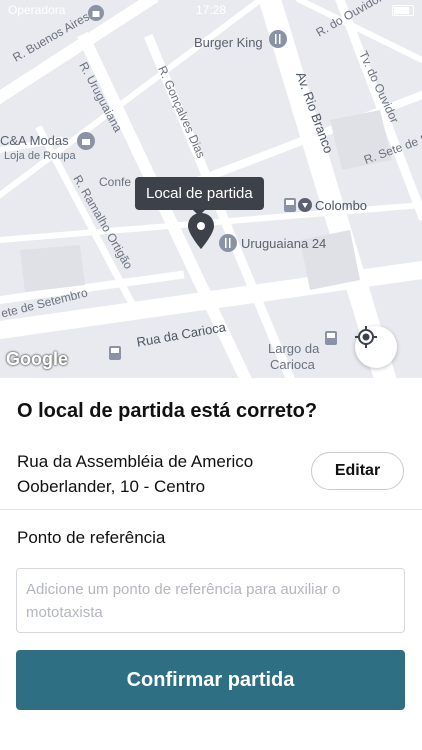 The image size is (422, 750). What do you see at coordinates (357, 471) in the screenshot?
I see `edit-button: Editar` at bounding box center [357, 471].